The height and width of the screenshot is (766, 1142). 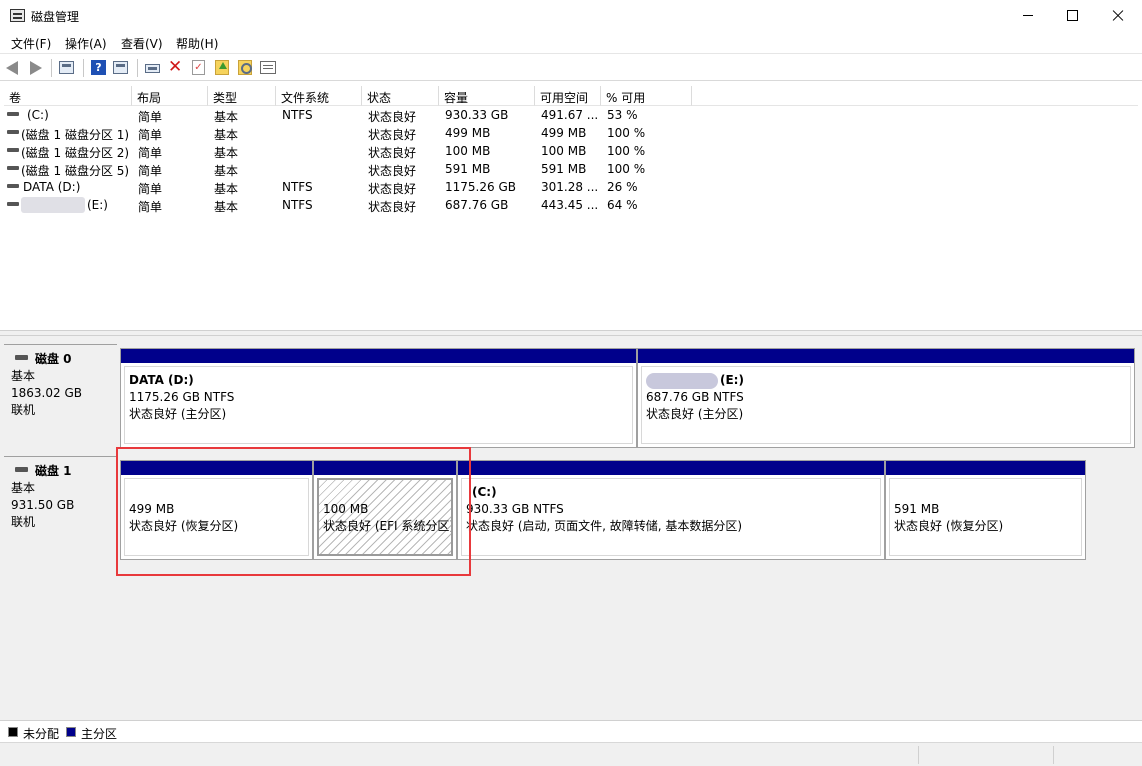 What do you see at coordinates (41, 734) in the screenshot?
I see `legend-unallocated-label: 未分配` at bounding box center [41, 734].